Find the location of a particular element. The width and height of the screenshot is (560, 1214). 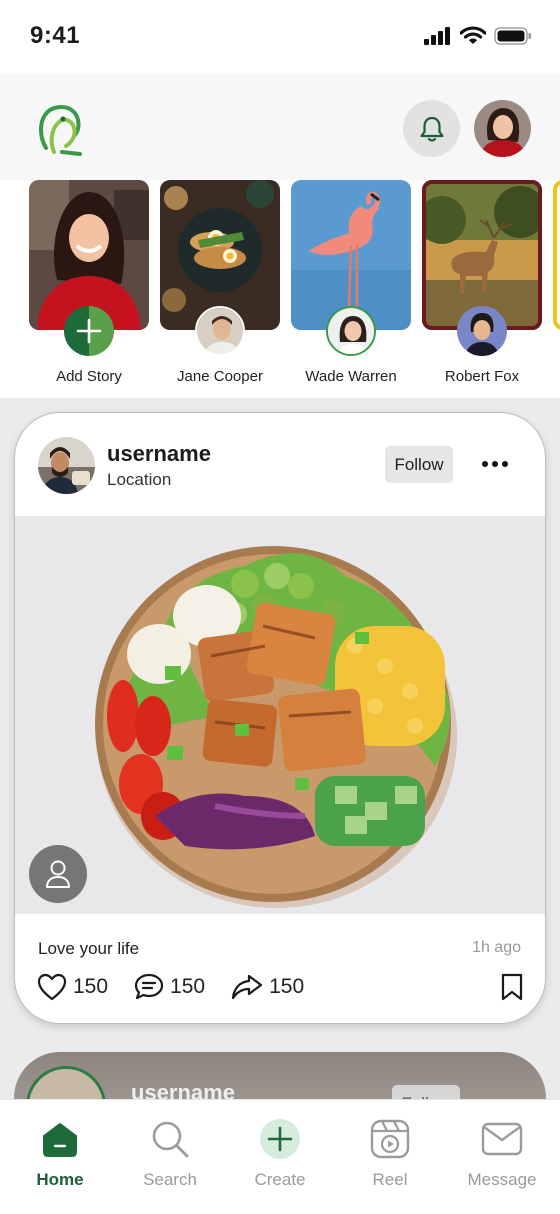

tab-label: Create is located at coordinates (280, 1179).